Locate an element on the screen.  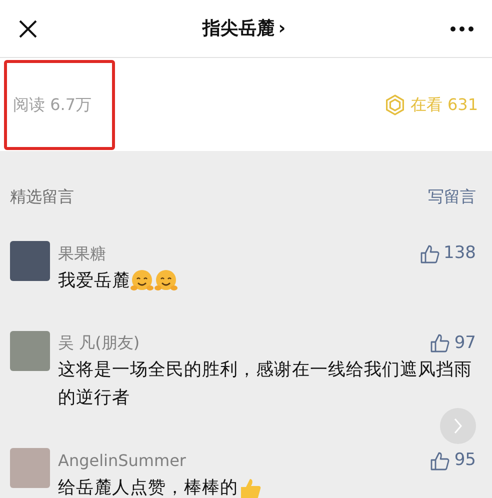
like-count: 95 is located at coordinates (465, 460).